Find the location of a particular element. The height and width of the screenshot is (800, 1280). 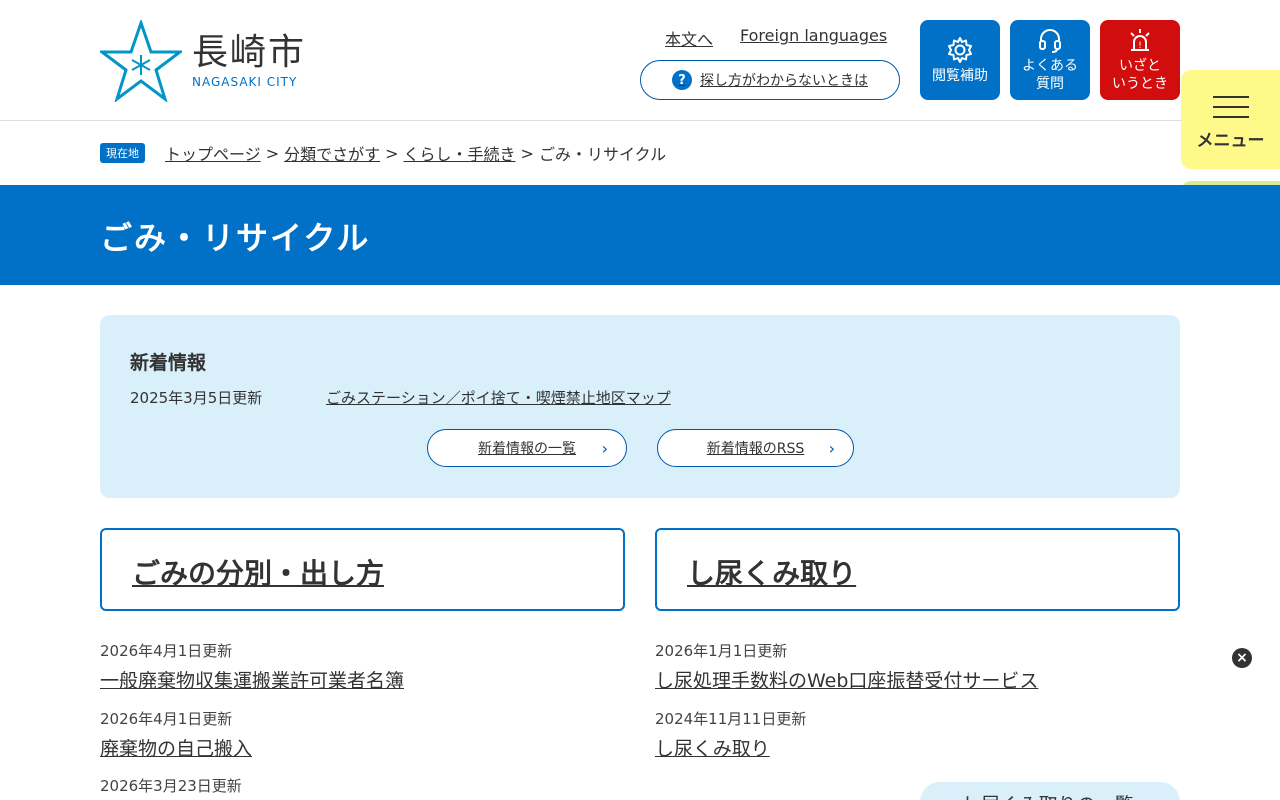

category-title-garbage: ごみの分別・出し方 is located at coordinates (258, 572).